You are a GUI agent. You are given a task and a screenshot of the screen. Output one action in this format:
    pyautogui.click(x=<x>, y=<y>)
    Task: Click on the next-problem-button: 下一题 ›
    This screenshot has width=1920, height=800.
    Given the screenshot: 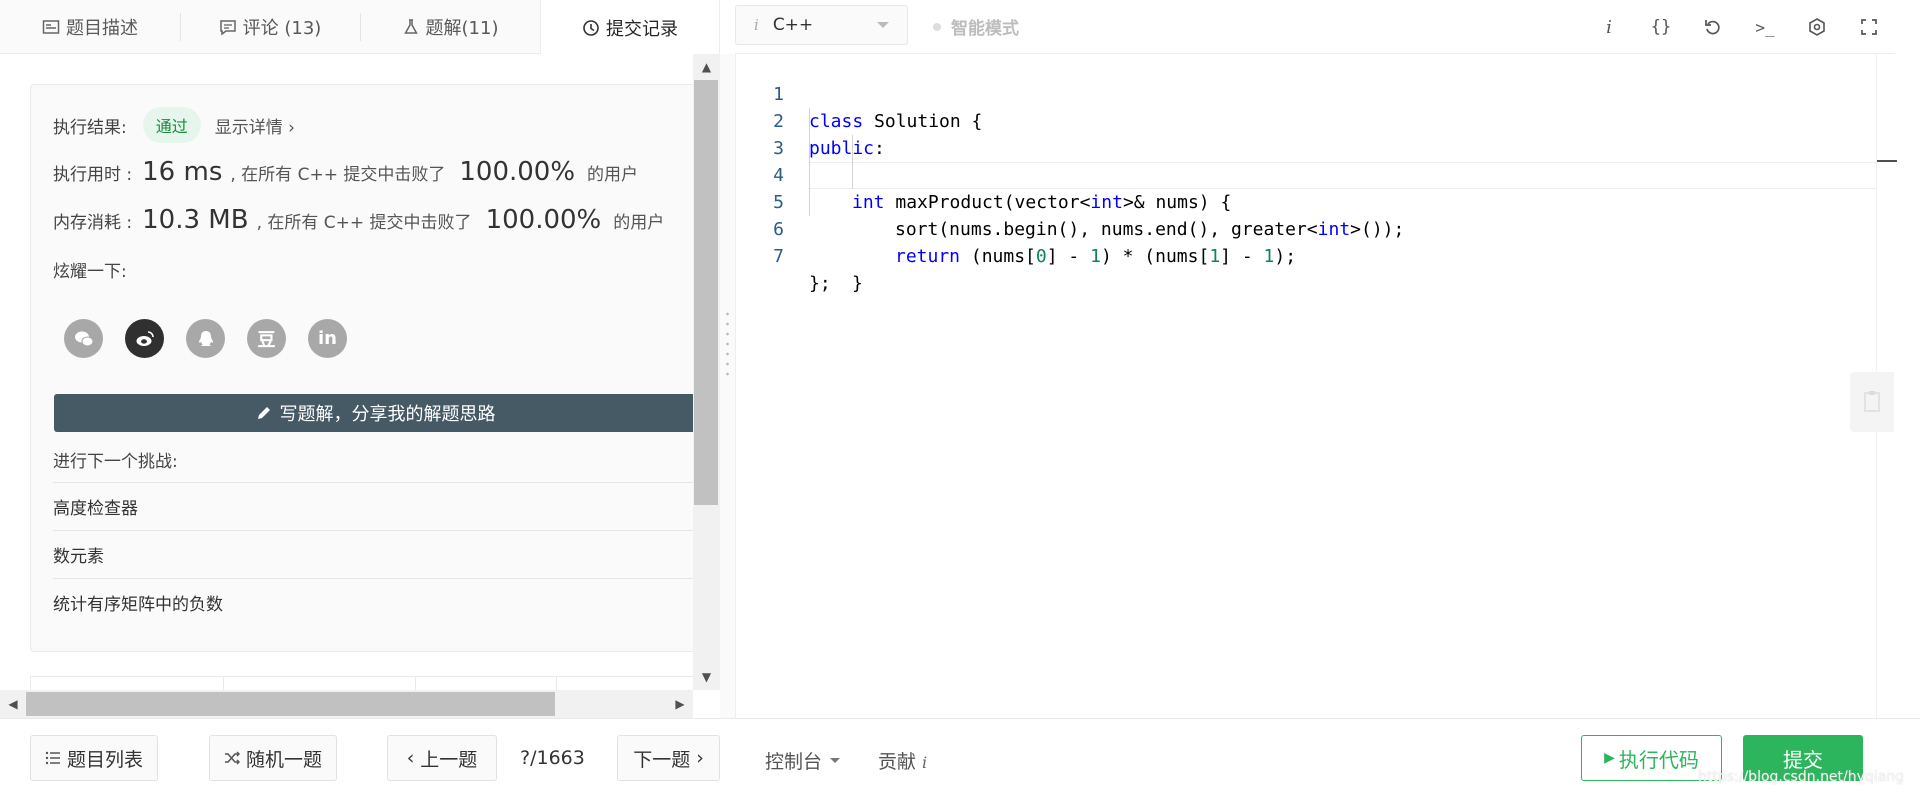 What is the action you would take?
    pyautogui.click(x=668, y=758)
    